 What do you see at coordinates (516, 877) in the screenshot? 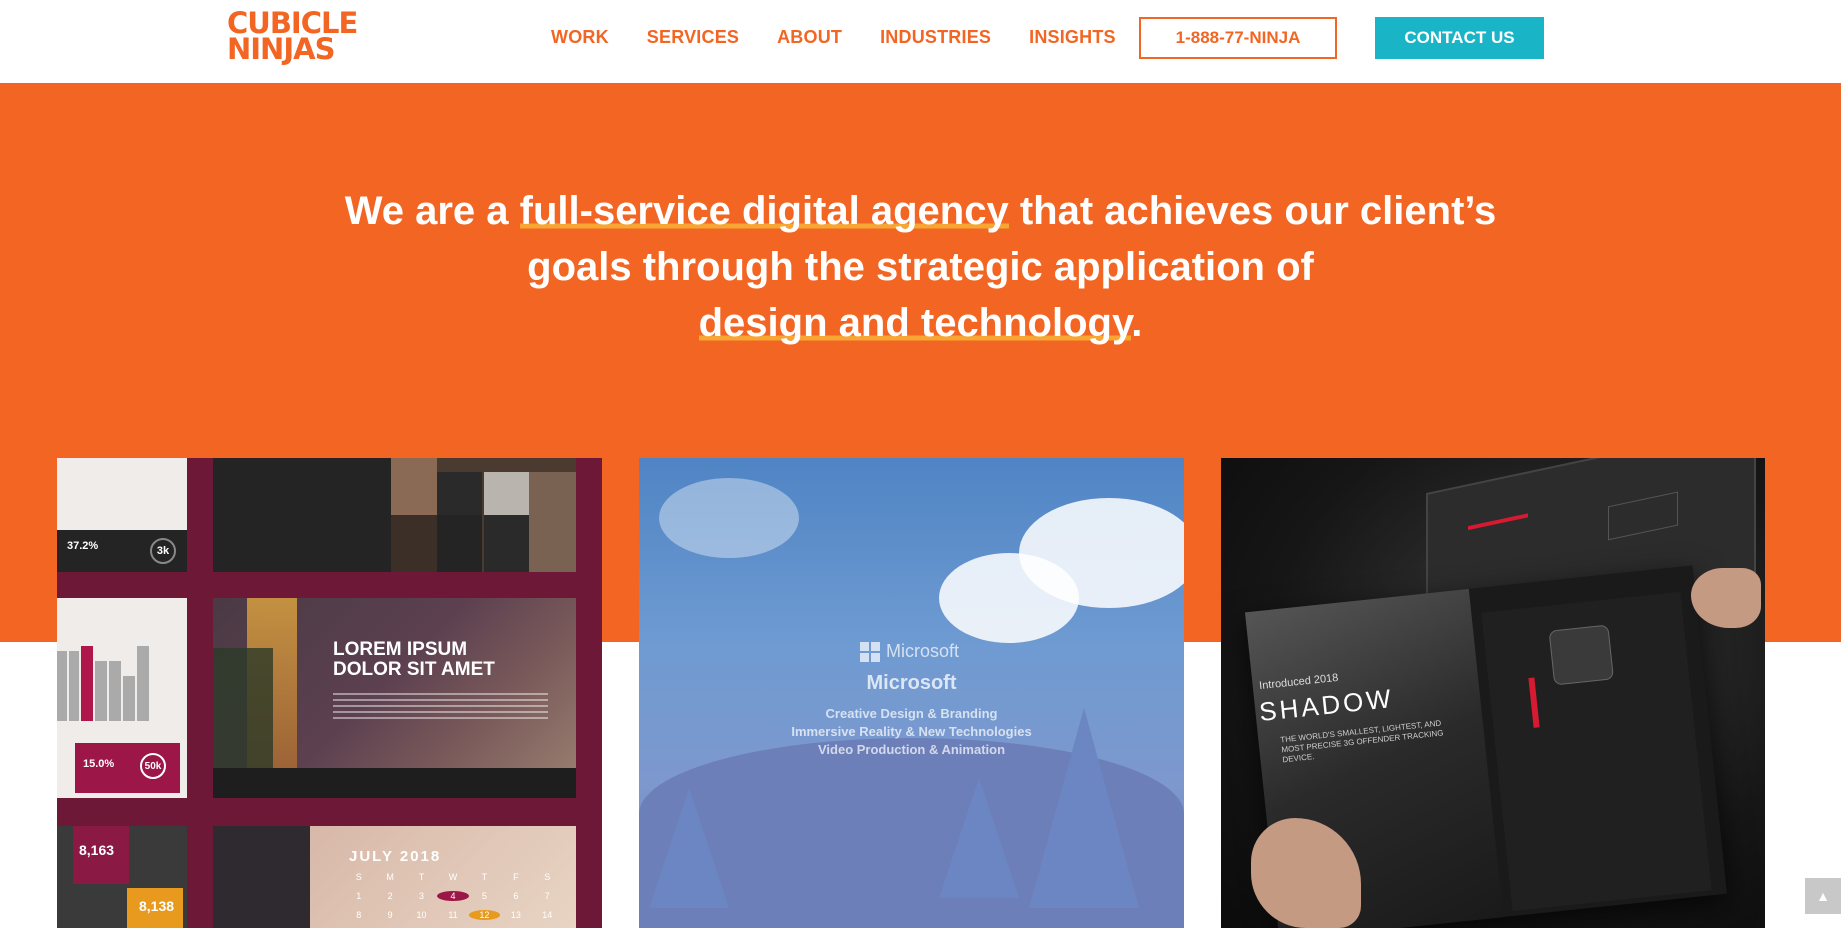
I see `weekday: F` at bounding box center [516, 877].